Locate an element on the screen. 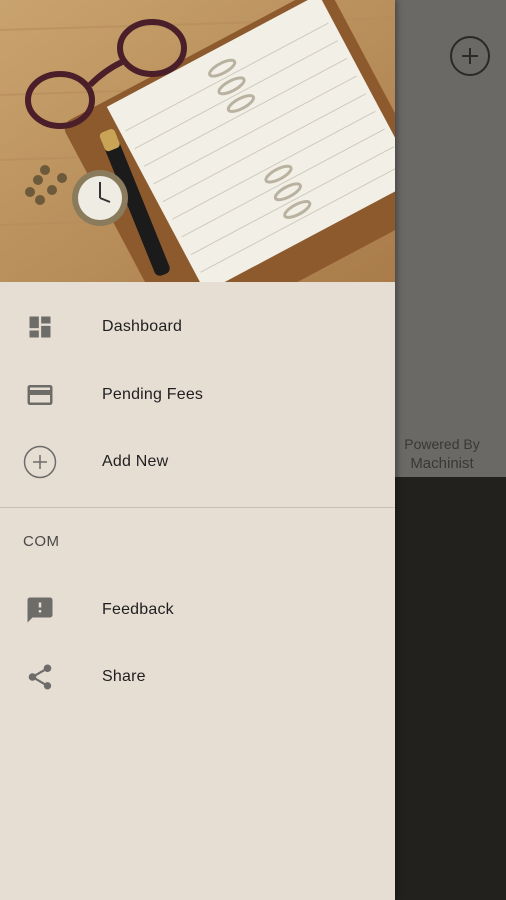 This screenshot has height=900, width=506. menu-item-share: Share is located at coordinates (197, 677).